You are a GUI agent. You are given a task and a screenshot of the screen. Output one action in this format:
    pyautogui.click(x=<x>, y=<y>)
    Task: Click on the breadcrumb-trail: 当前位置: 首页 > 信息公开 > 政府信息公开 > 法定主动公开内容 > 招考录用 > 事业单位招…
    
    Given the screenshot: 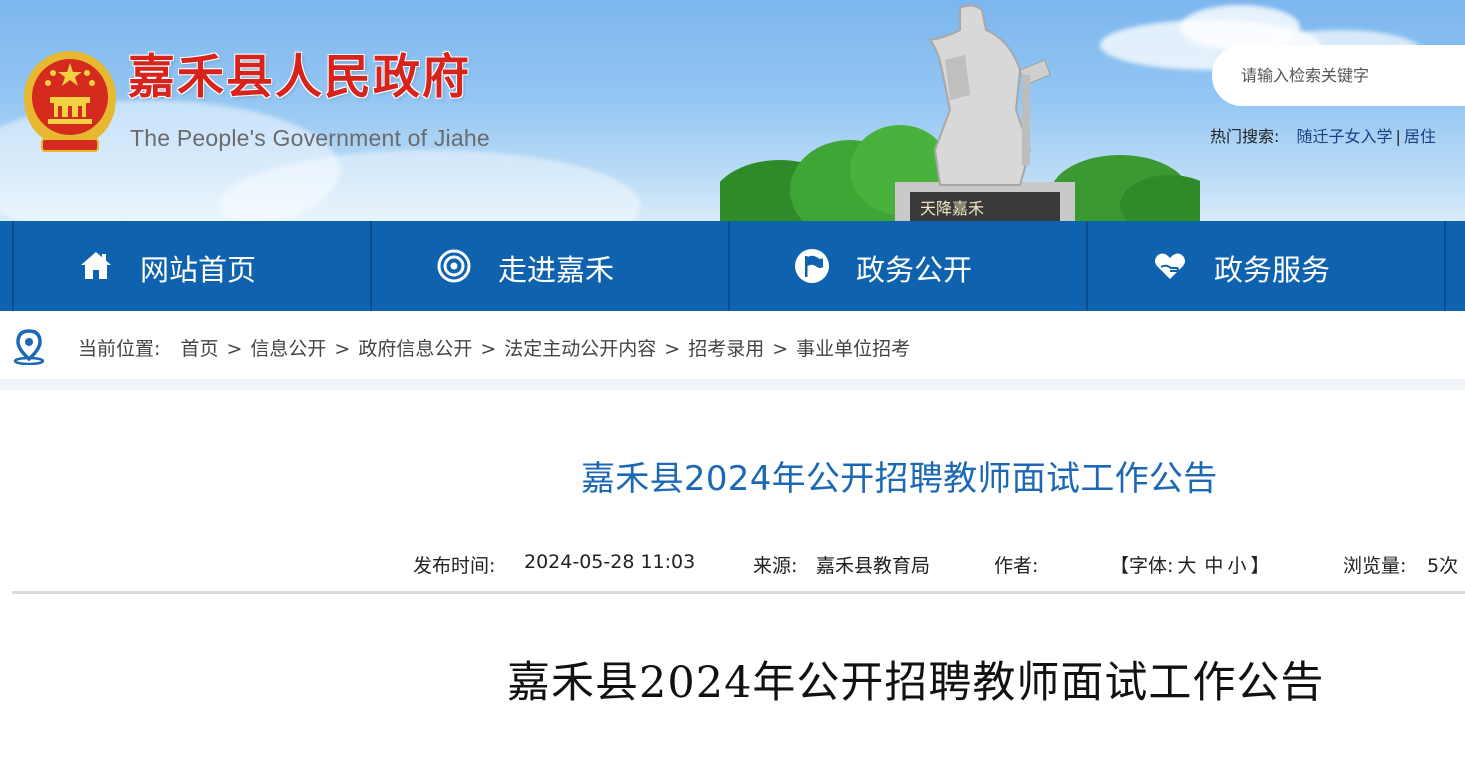 What is the action you would take?
    pyautogui.click(x=494, y=347)
    